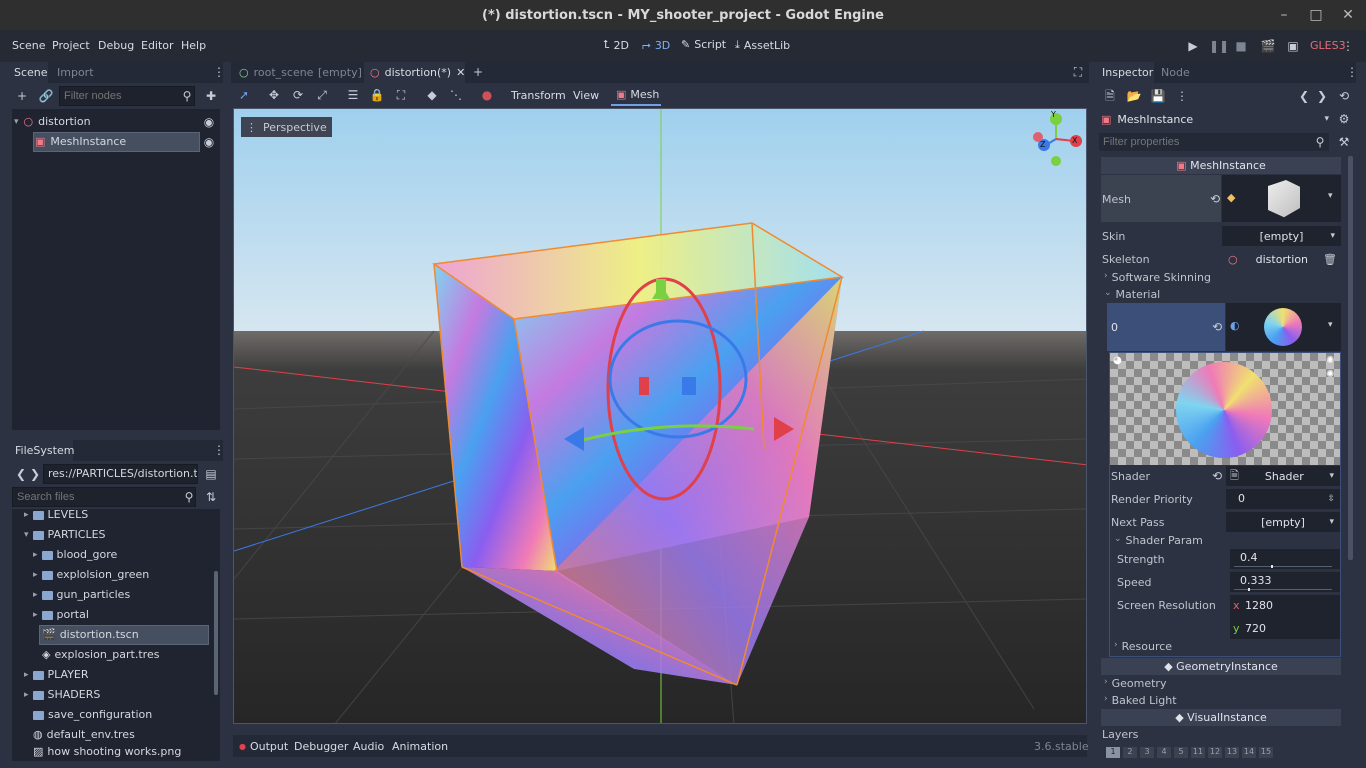  Describe the element at coordinates (1344, 96) in the screenshot. I see `history-icon: ⟲` at that location.